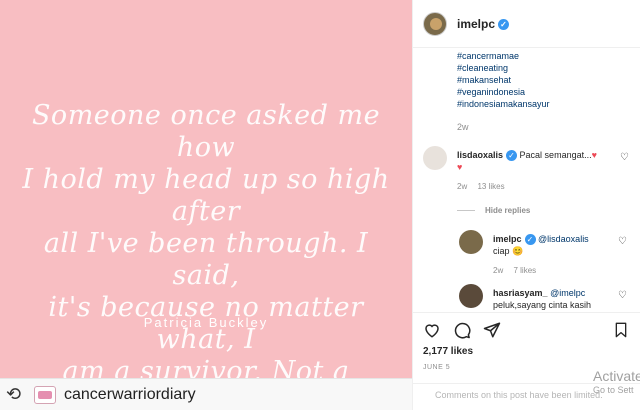 This screenshot has width=640, height=410. Describe the element at coordinates (507, 239) in the screenshot. I see `reply-username: imelpc` at that location.